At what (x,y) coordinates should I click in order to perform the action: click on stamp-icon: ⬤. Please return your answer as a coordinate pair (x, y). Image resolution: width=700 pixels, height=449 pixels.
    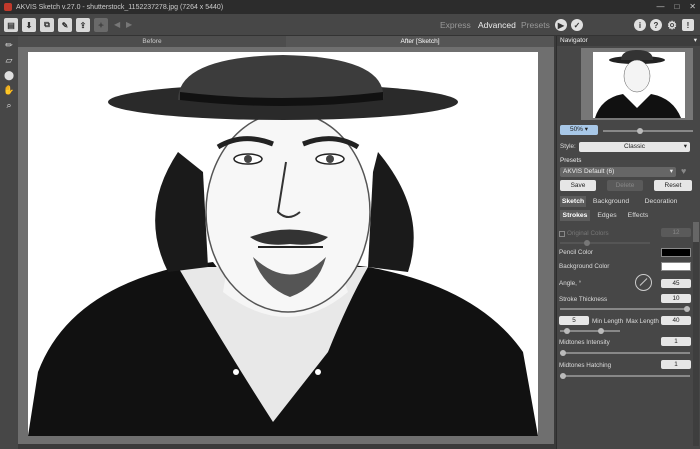
    Looking at the image, I should click on (9, 75).